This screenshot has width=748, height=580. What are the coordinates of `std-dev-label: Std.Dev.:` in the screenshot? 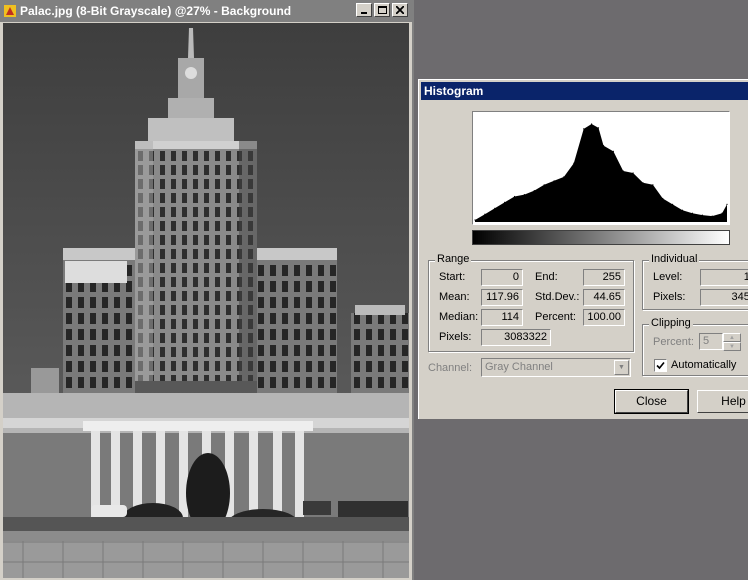 It's located at (557, 297).